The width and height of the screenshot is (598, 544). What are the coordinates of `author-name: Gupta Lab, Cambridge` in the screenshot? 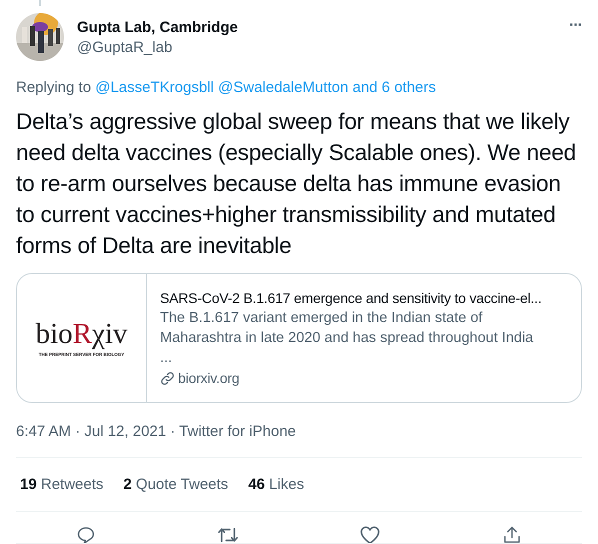 It's located at (323, 28).